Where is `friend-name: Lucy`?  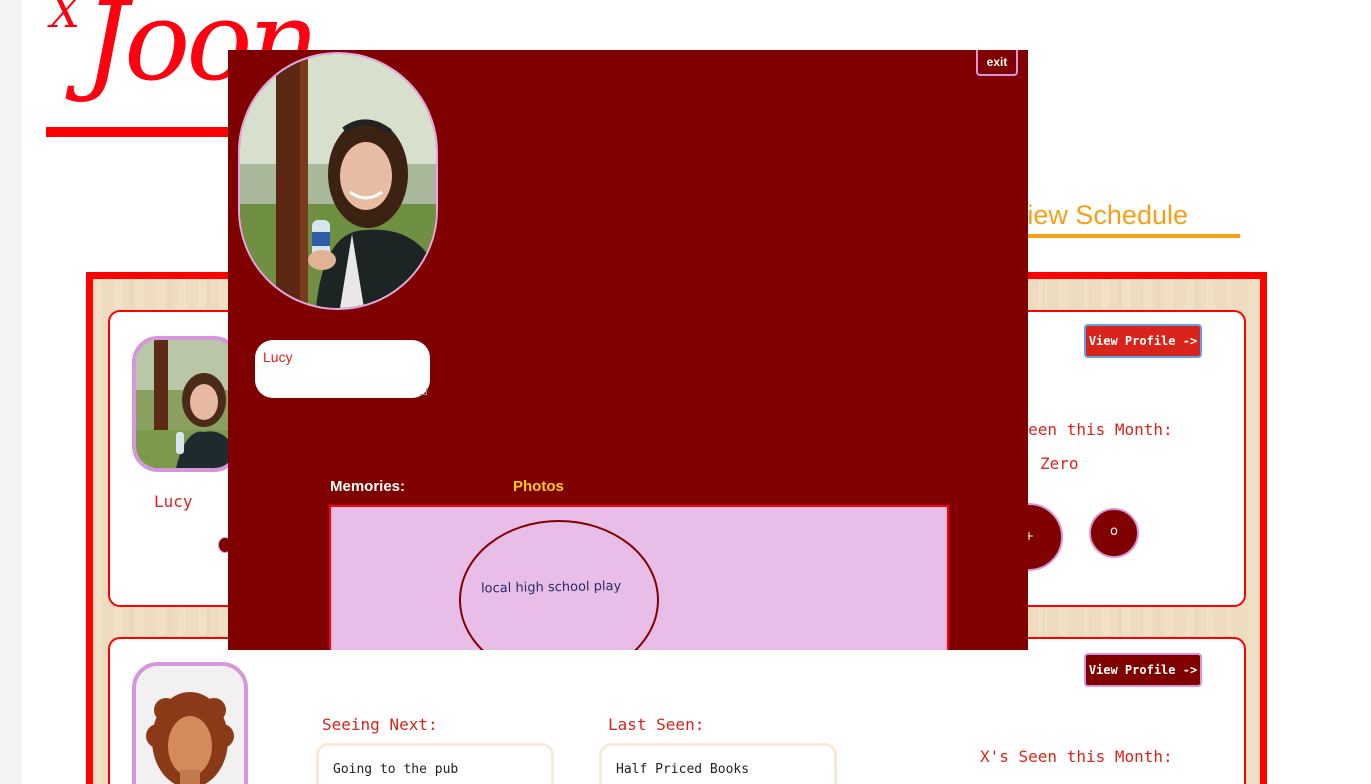 friend-name: Lucy is located at coordinates (173, 501).